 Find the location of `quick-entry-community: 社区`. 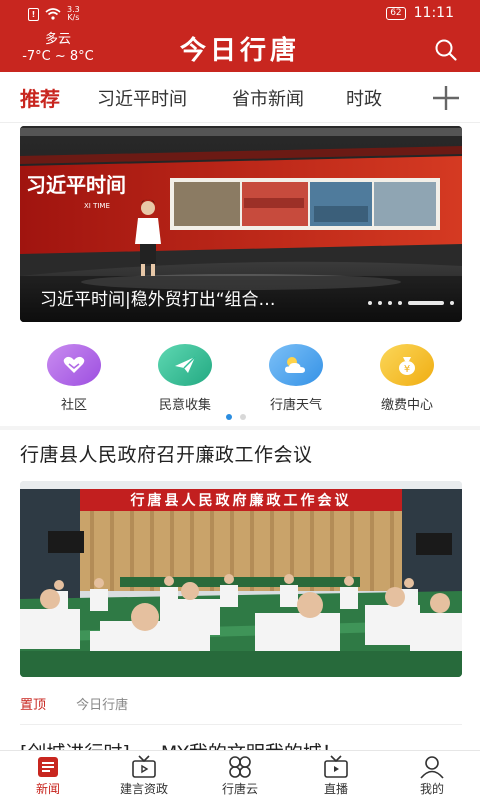

quick-entry-community: 社区 is located at coordinates (74, 375).